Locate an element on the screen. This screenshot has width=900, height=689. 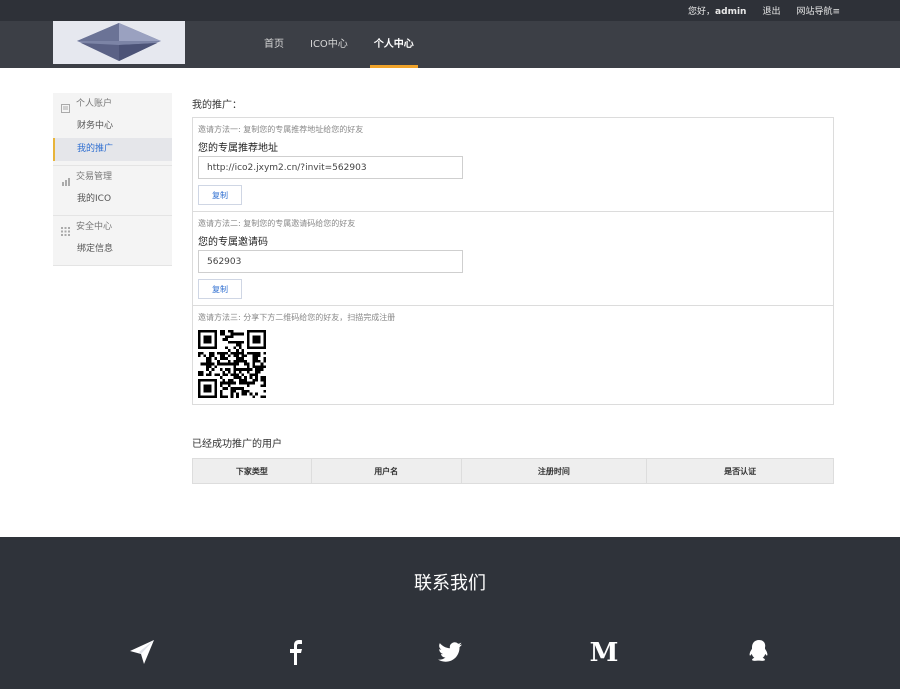
table-header-row: 下家类型 用户名 注册时间 是否认证 is located at coordinates (513, 471).